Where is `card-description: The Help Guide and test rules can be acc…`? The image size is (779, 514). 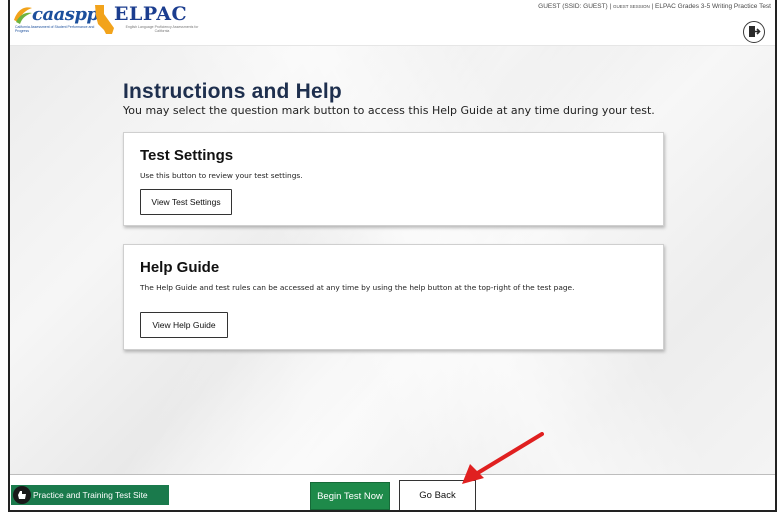 card-description: The Help Guide and test rules can be acc… is located at coordinates (357, 287).